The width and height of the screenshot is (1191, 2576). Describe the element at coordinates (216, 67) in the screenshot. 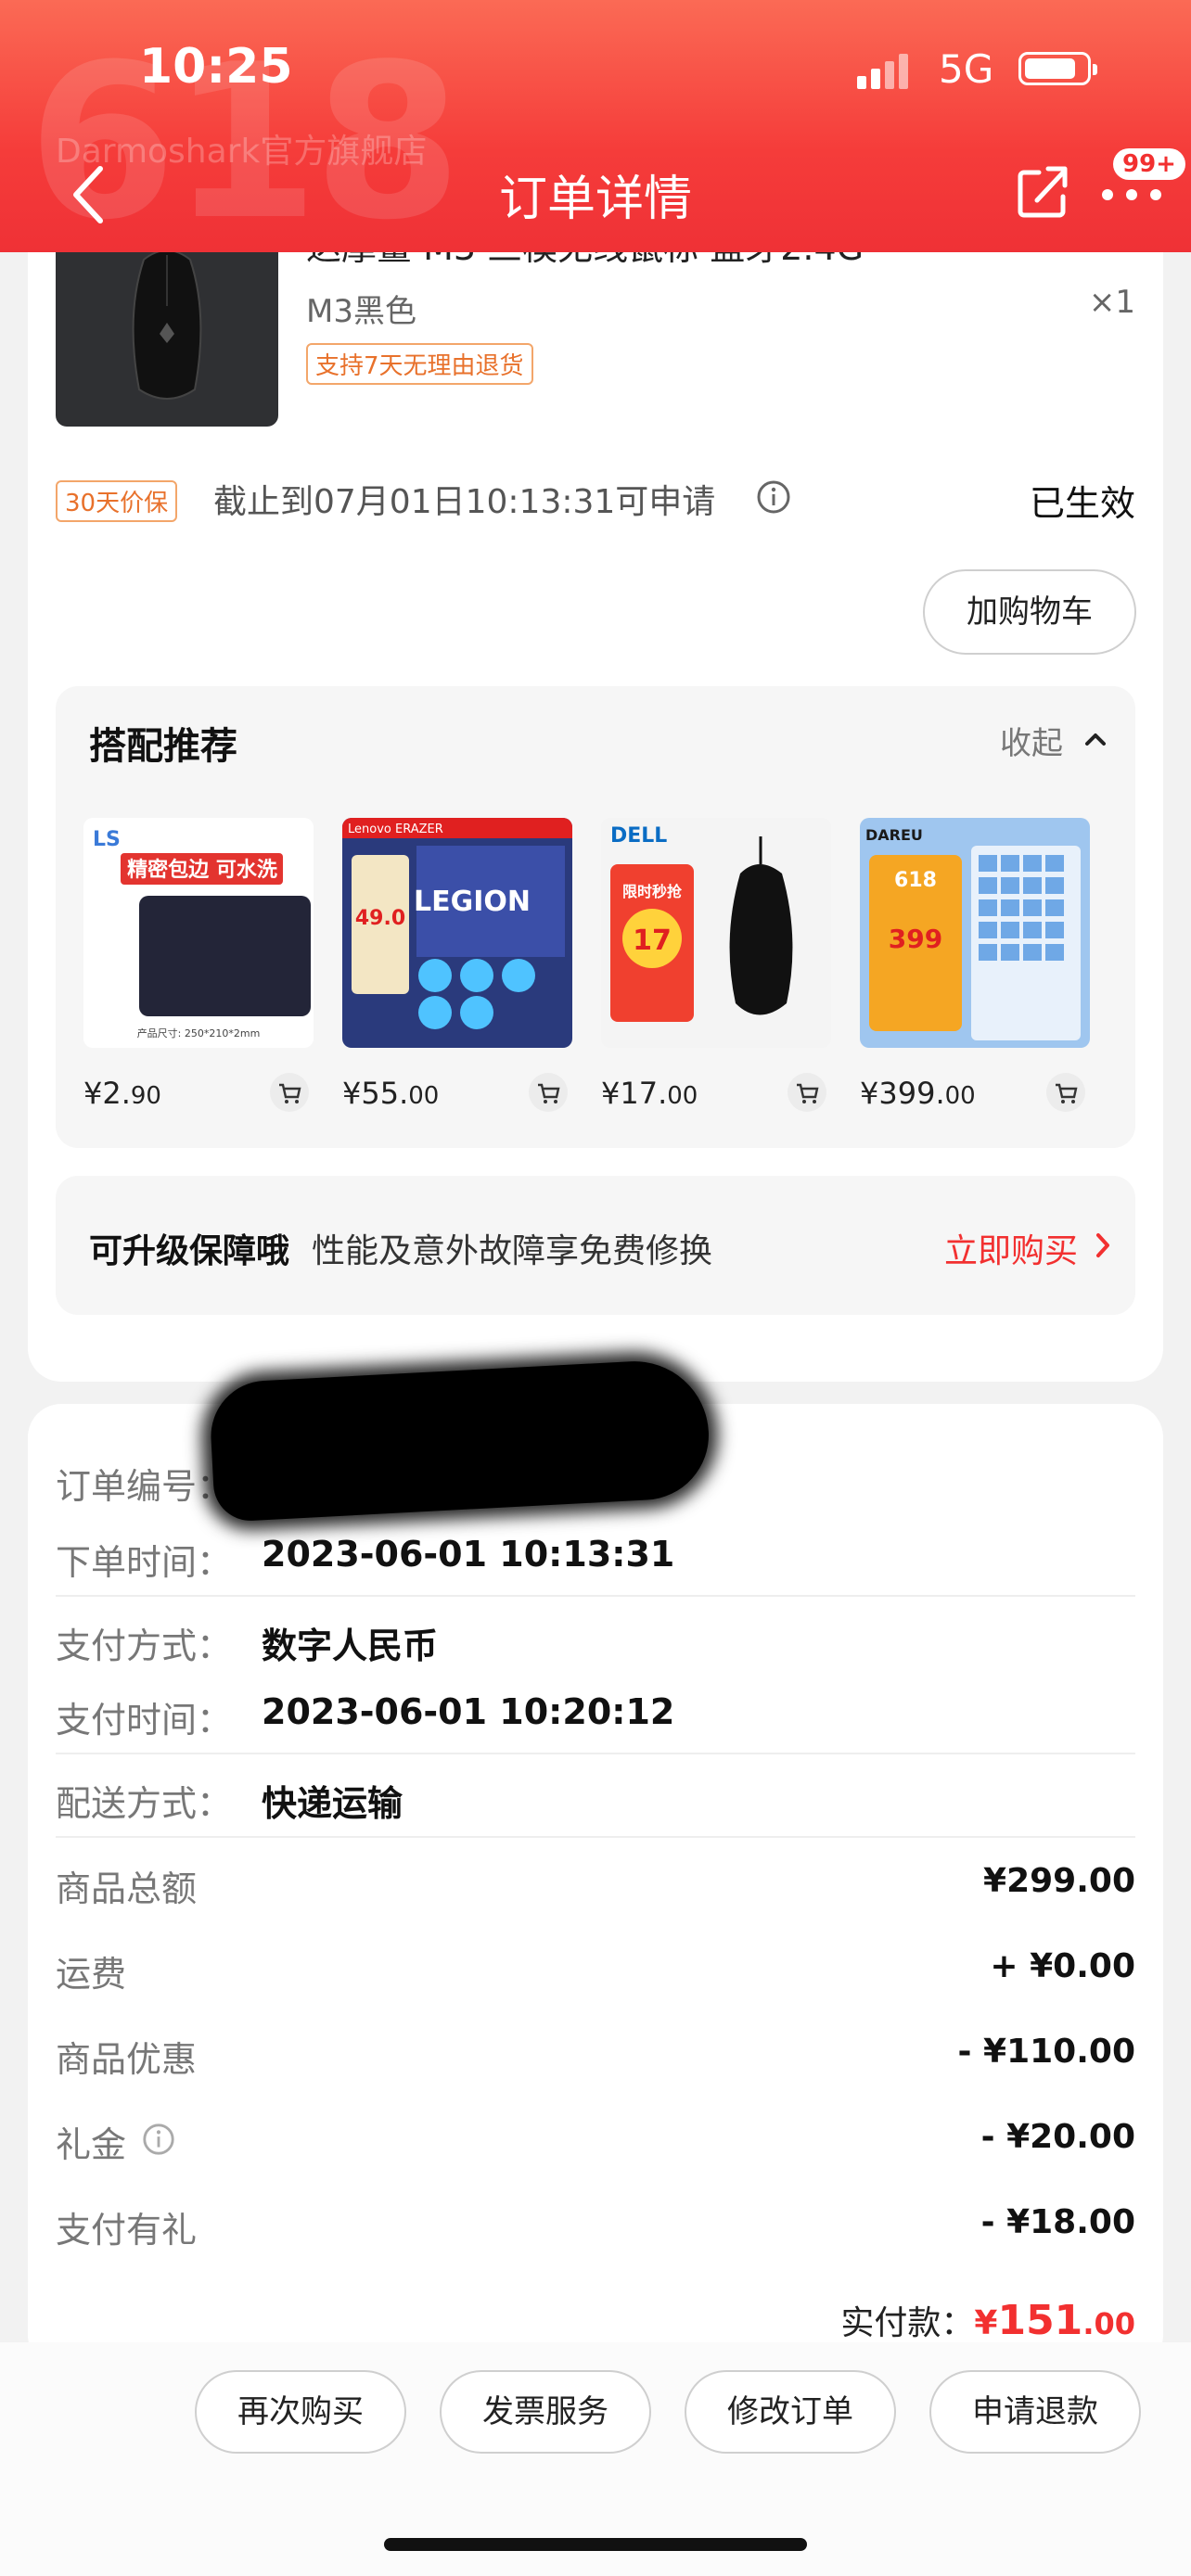

I see `status-time: 10:25` at that location.